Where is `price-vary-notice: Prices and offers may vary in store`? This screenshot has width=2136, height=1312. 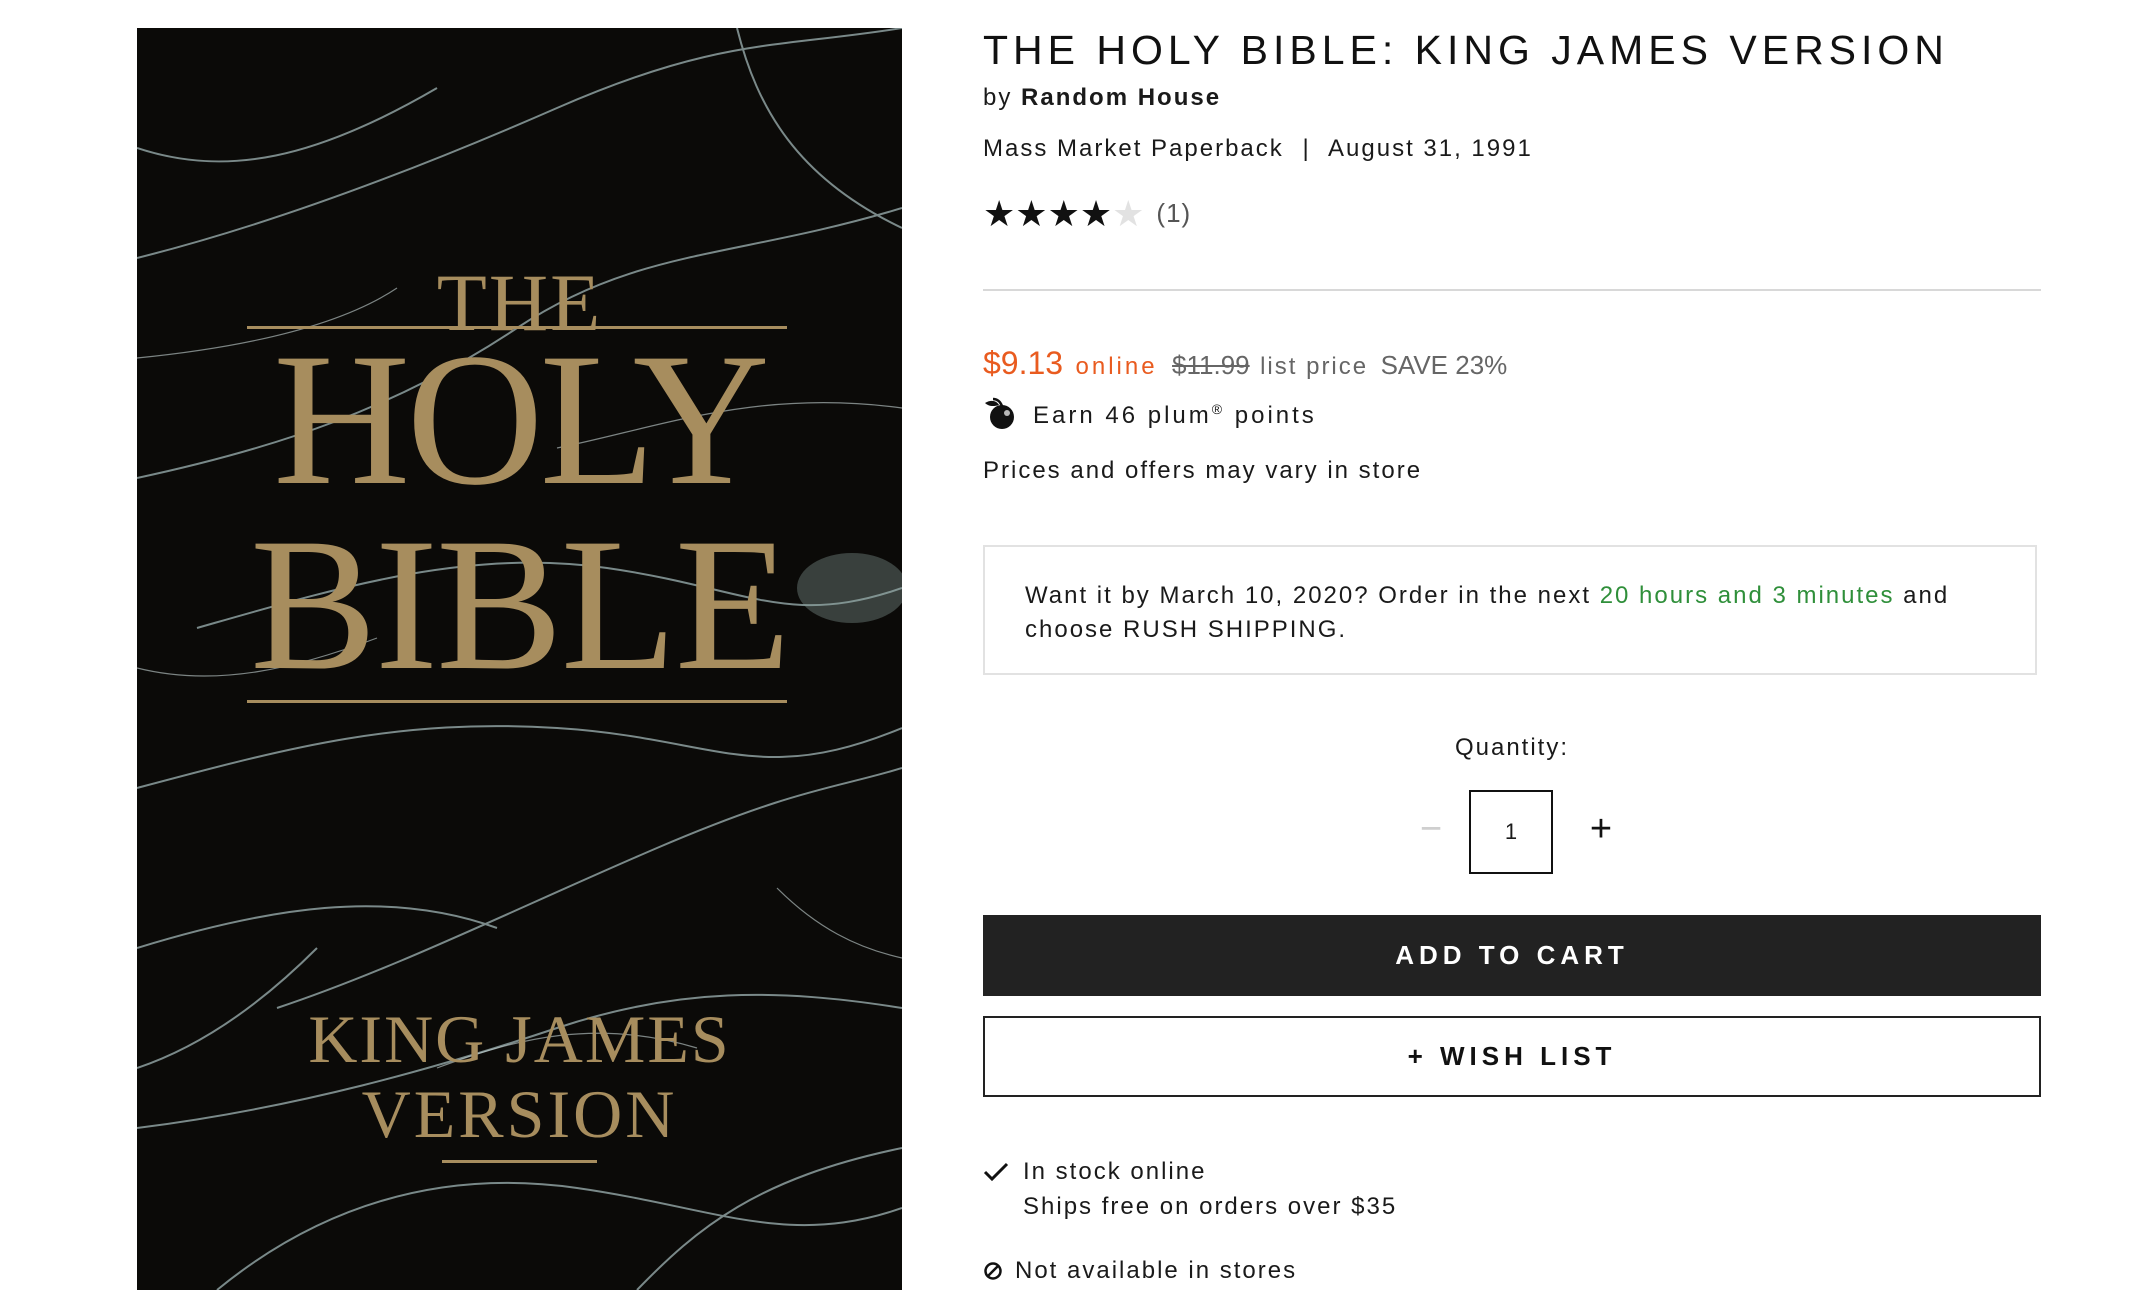 price-vary-notice: Prices and offers may vary in store is located at coordinates (1203, 470).